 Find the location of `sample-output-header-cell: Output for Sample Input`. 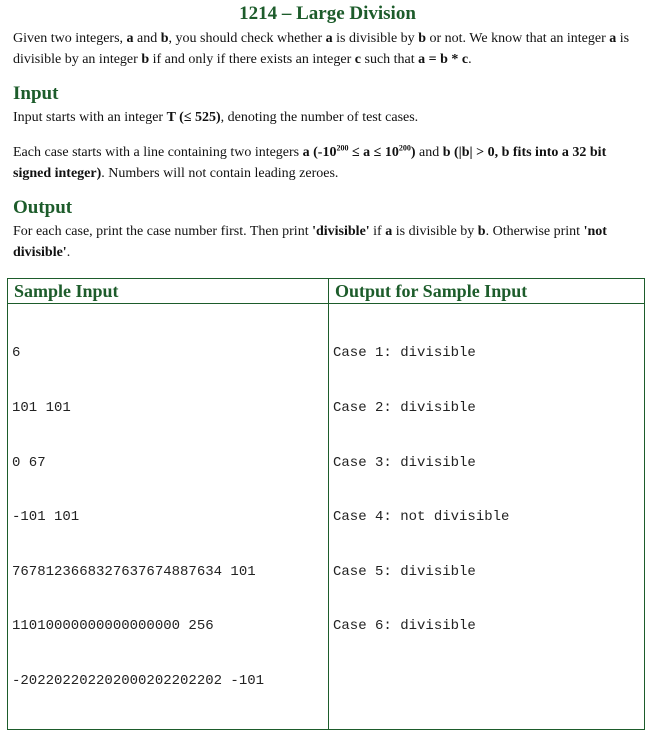

sample-output-header-cell: Output for Sample Input is located at coordinates (486, 291).